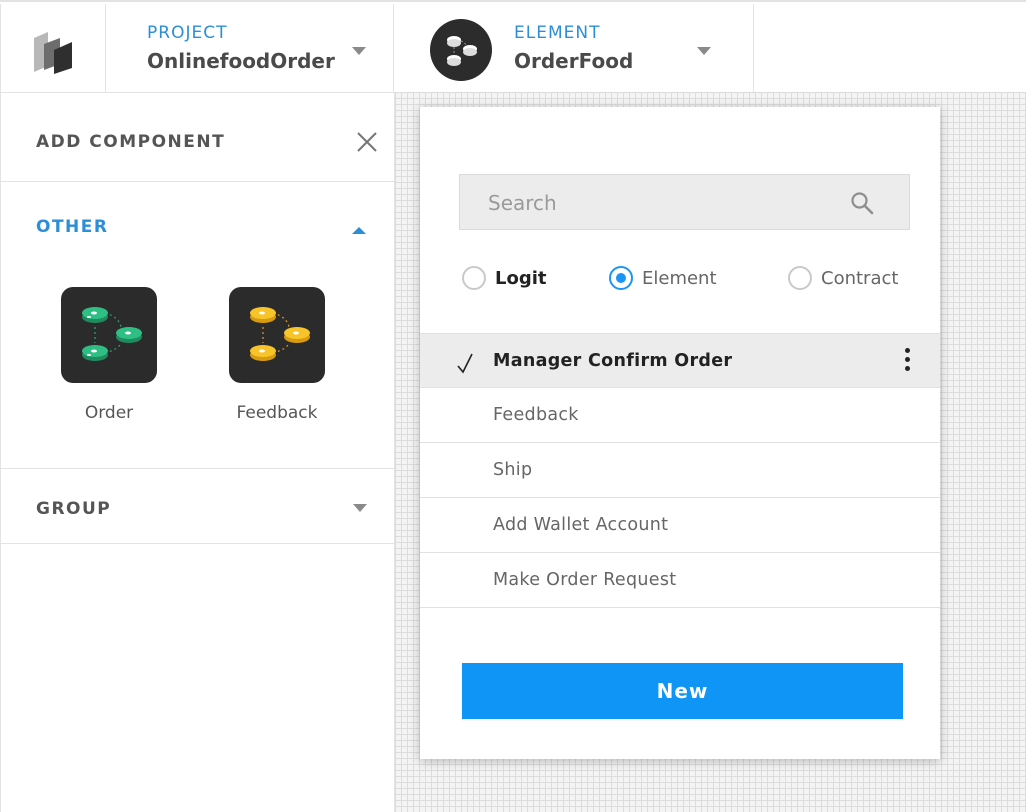 The width and height of the screenshot is (1026, 812). I want to click on list-item-label: Manager Confirm Order, so click(613, 361).